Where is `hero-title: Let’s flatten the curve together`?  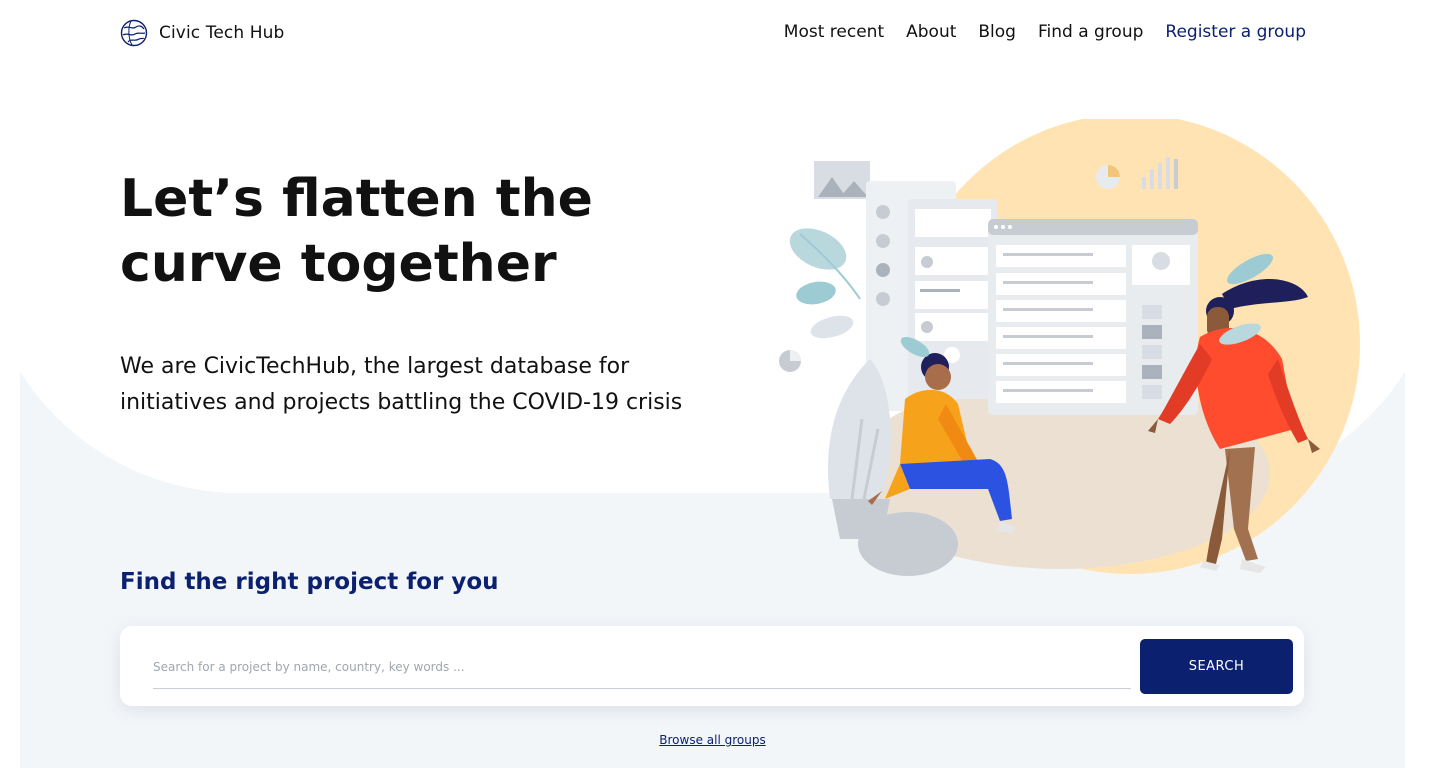 hero-title: Let’s flatten the curve together is located at coordinates (356, 231).